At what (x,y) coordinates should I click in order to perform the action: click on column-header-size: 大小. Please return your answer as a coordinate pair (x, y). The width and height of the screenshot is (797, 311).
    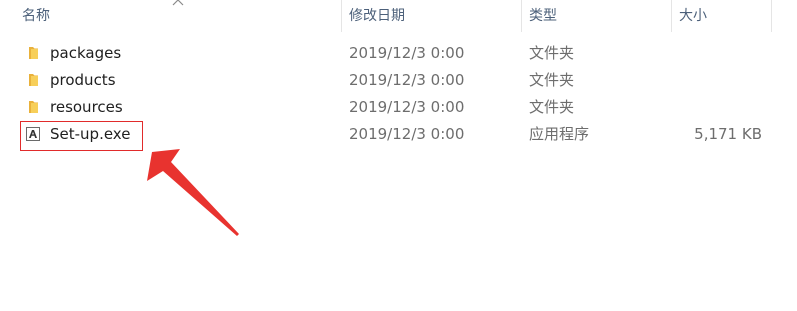
    Looking at the image, I should click on (693, 16).